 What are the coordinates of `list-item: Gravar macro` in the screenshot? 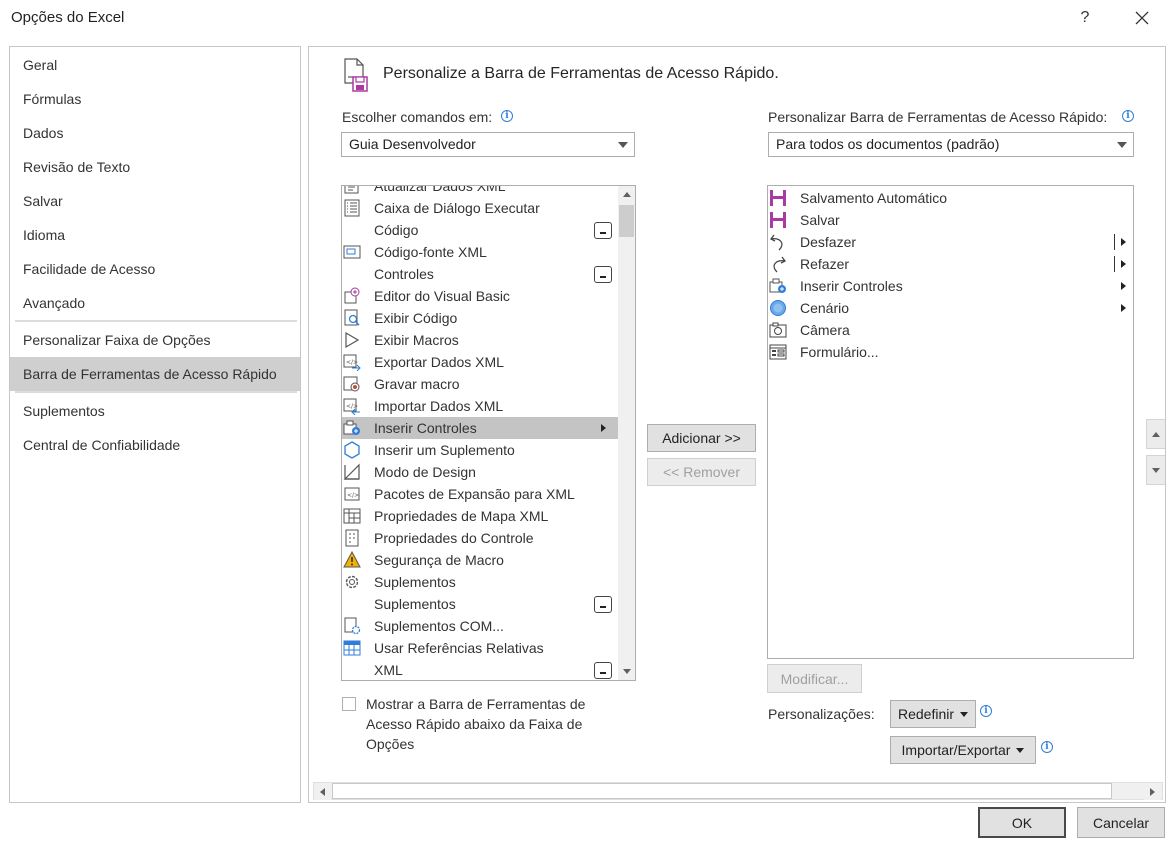 It's located at (480, 384).